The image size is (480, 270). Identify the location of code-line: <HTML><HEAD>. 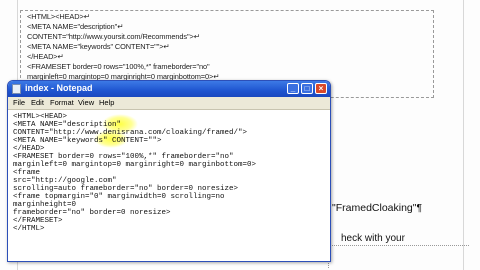
(40, 117).